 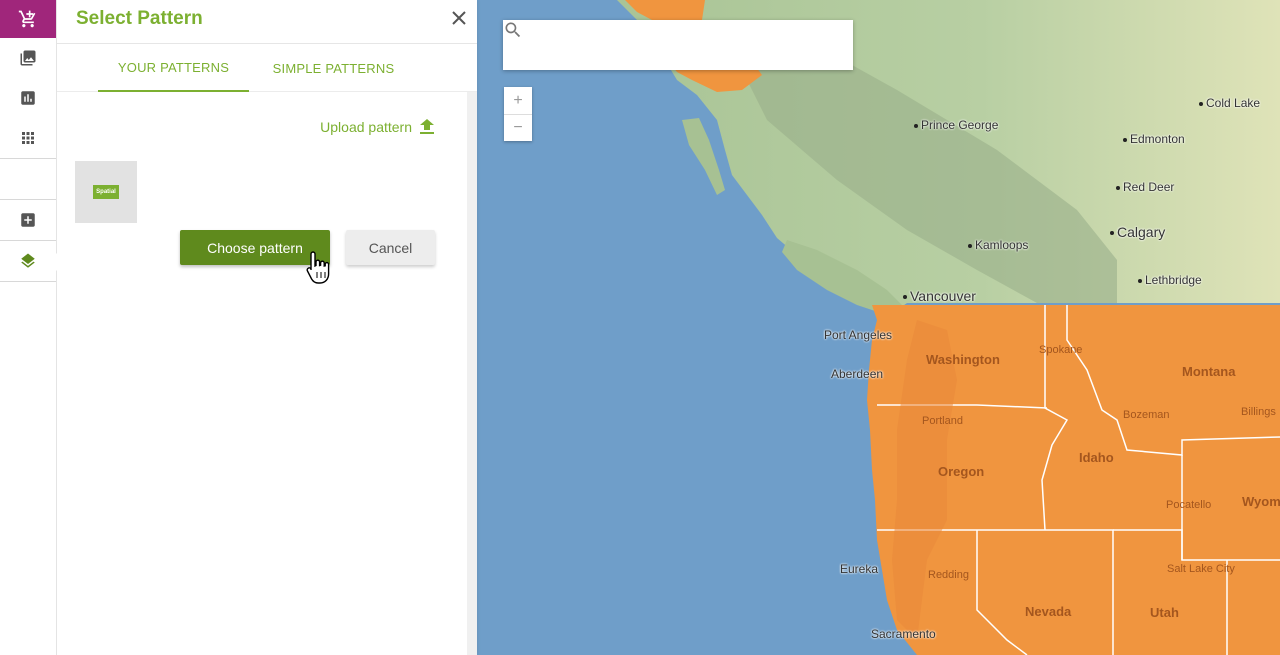 I want to click on rail-divider, so click(x=28, y=281).